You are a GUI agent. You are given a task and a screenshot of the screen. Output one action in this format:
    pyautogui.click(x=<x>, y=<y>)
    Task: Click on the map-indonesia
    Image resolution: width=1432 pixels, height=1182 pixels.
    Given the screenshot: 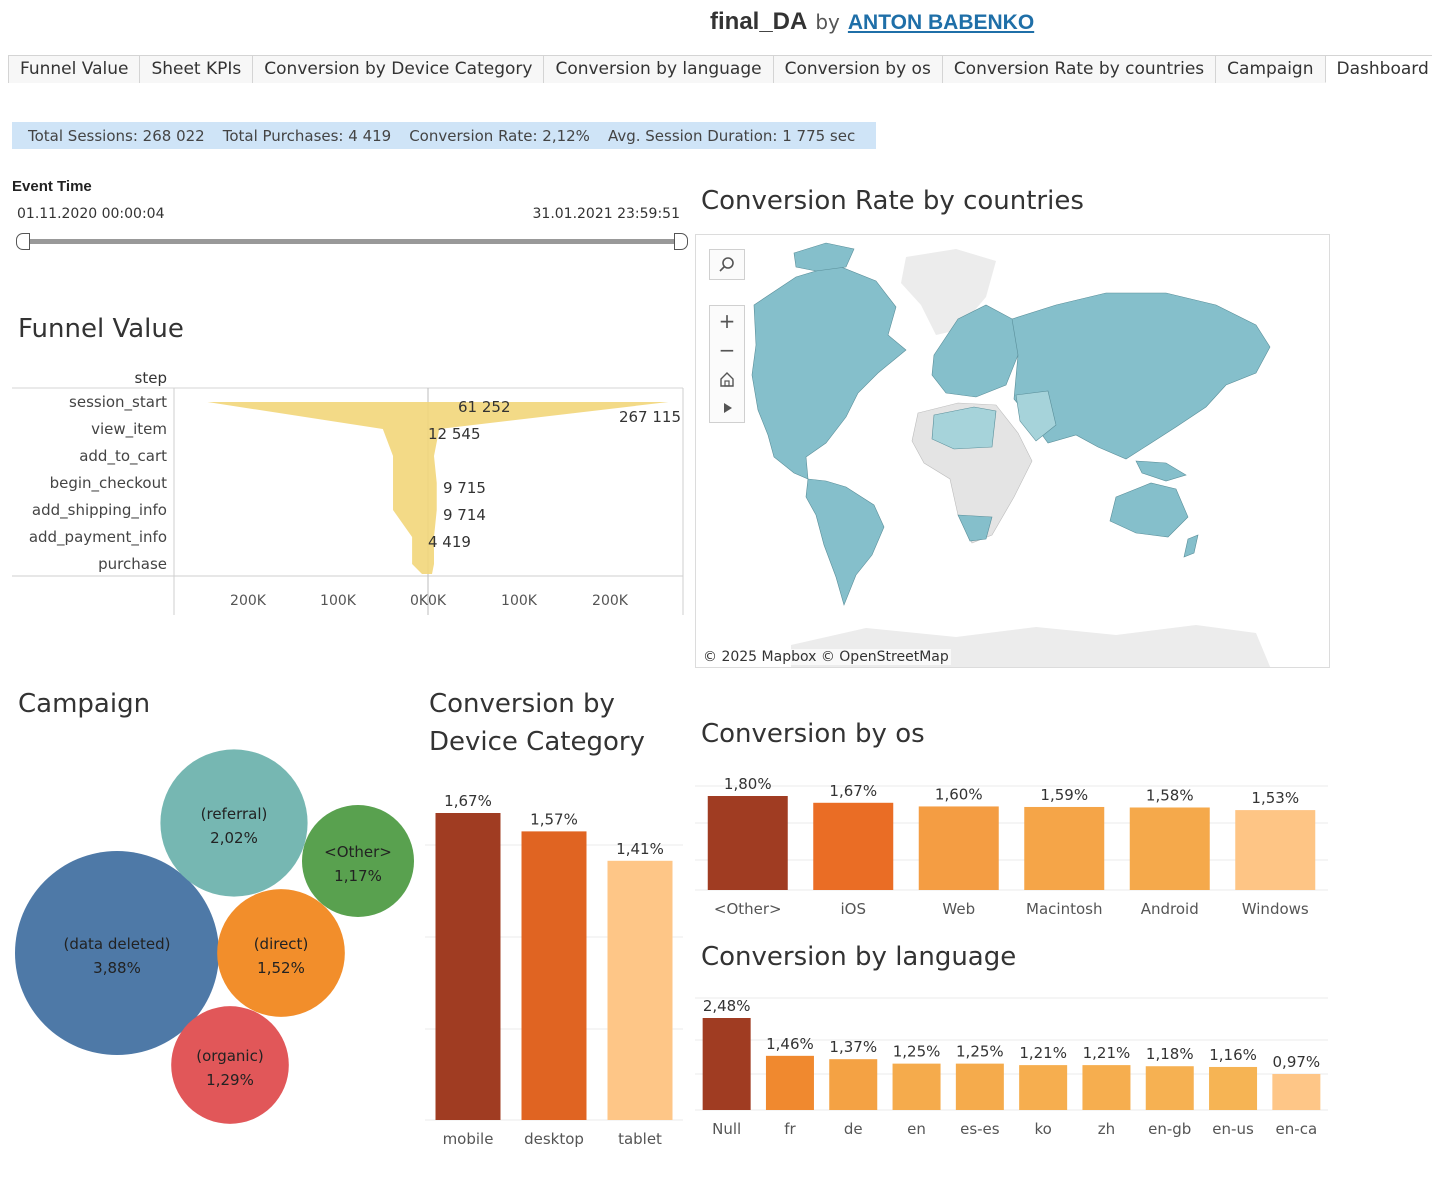 What is the action you would take?
    pyautogui.click(x=1161, y=471)
    